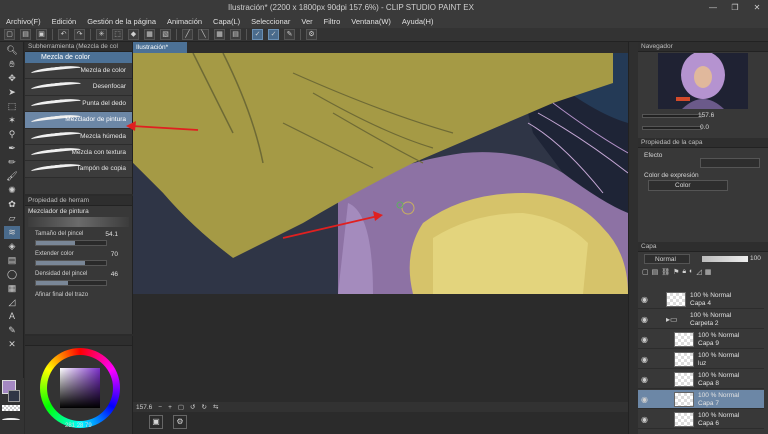  What do you see at coordinates (12, 274) in the screenshot?
I see `figure-icon: ◯` at bounding box center [12, 274].